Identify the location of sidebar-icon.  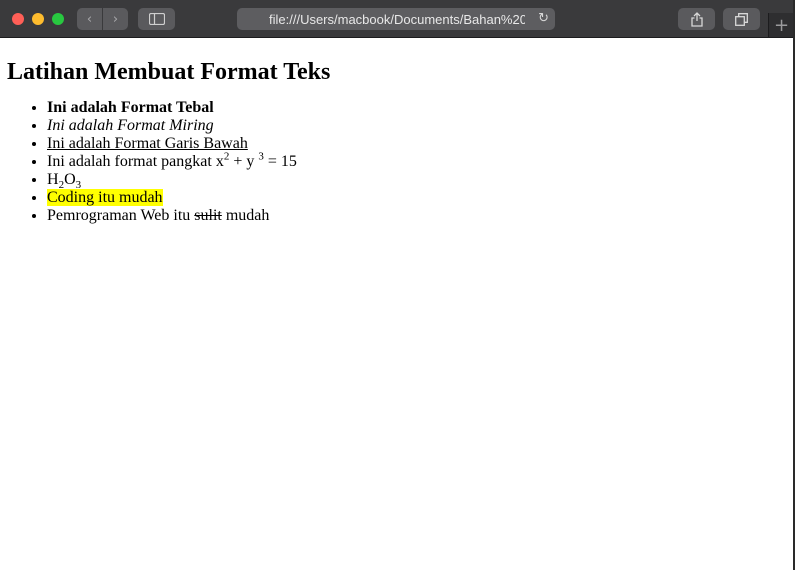
(156, 19).